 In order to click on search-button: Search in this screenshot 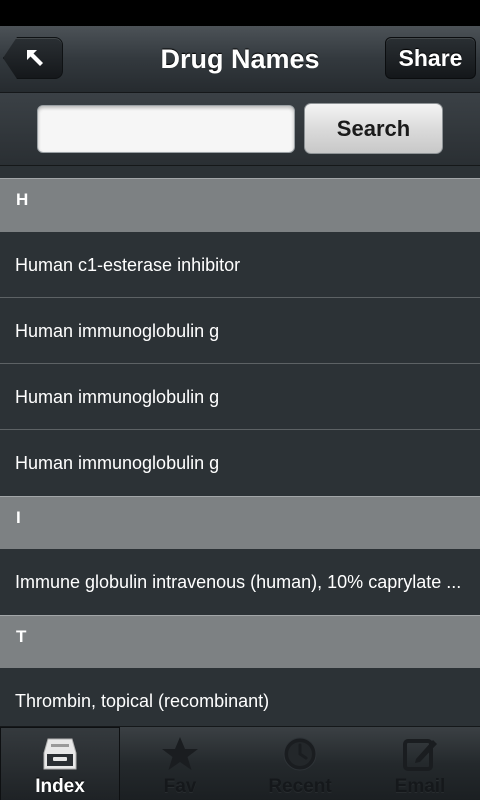, I will do `click(373, 128)`.